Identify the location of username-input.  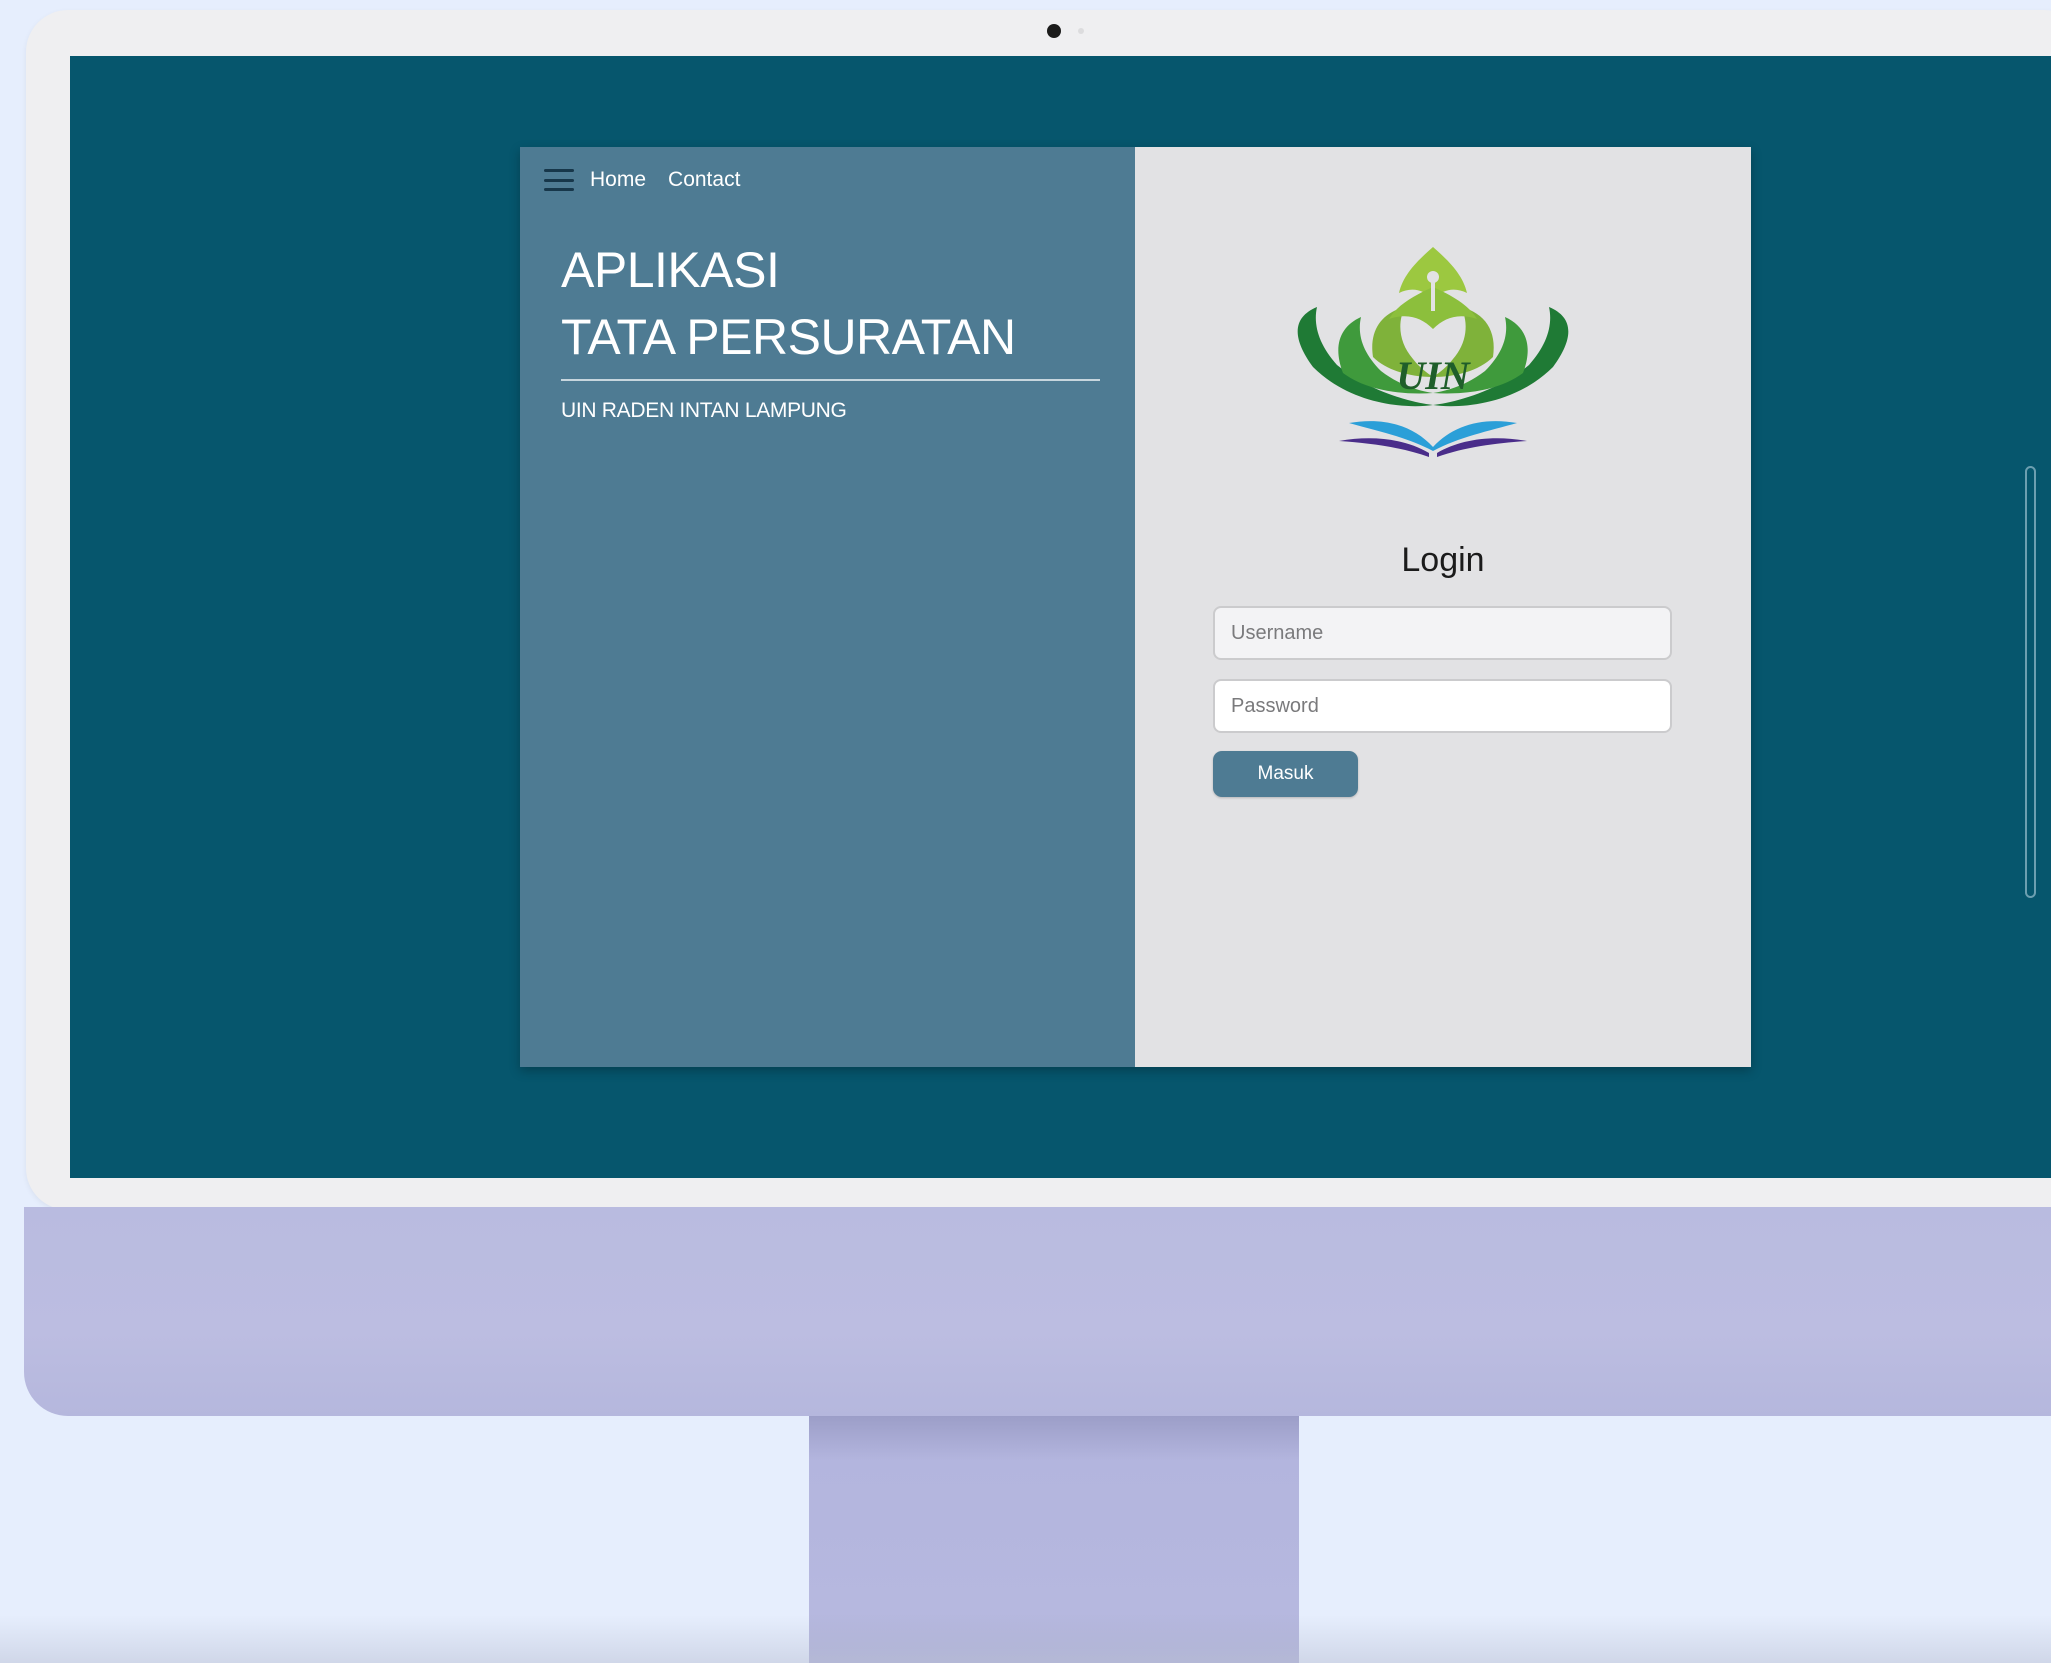
(1442, 633).